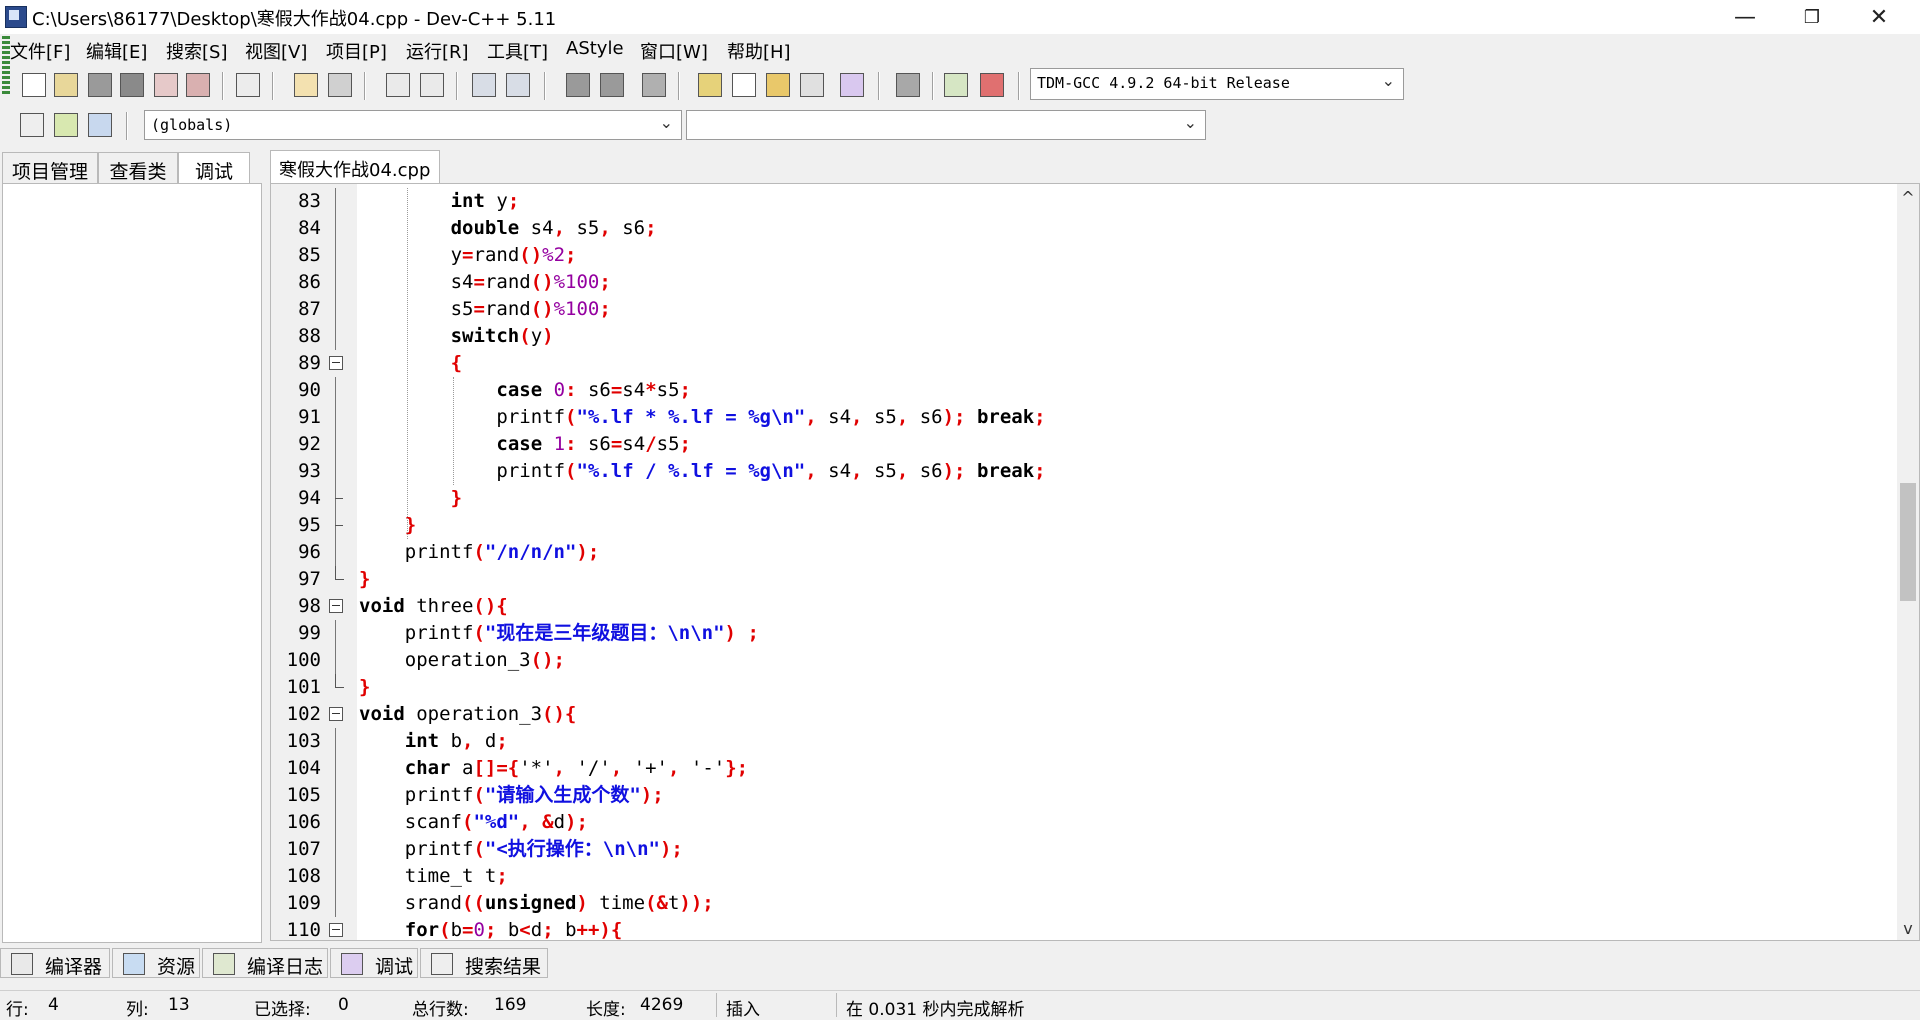 The width and height of the screenshot is (1920, 1020). Describe the element at coordinates (100, 85) in the screenshot. I see `save-icon` at that location.